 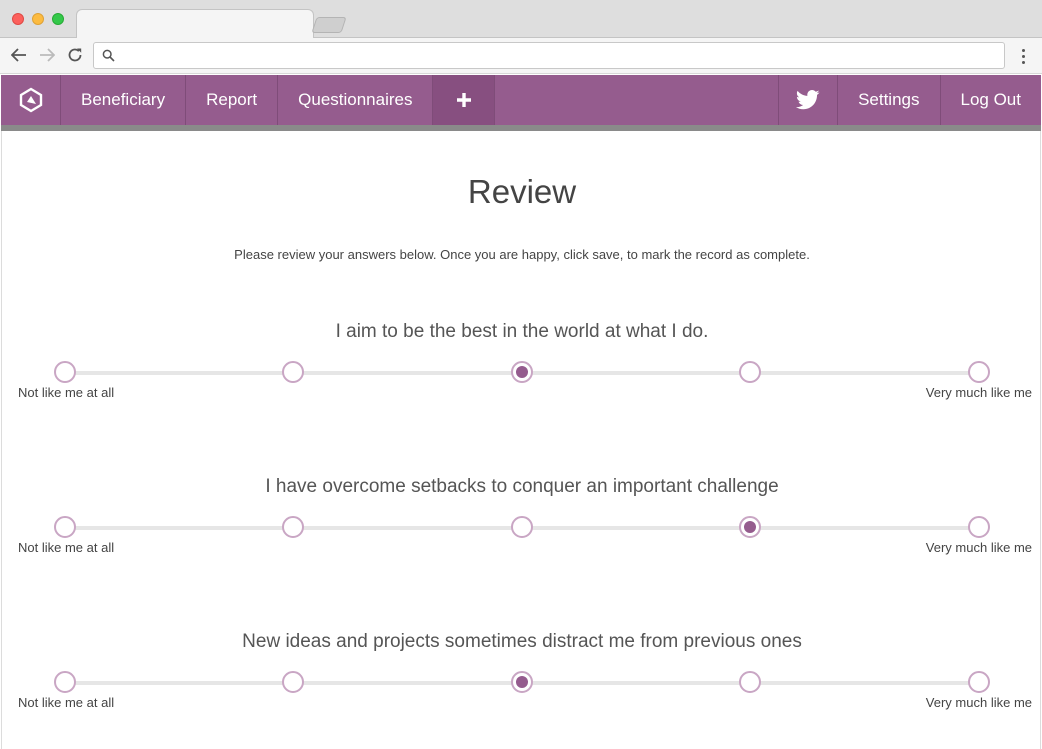 What do you see at coordinates (31, 100) in the screenshot?
I see `app-logo-icon` at bounding box center [31, 100].